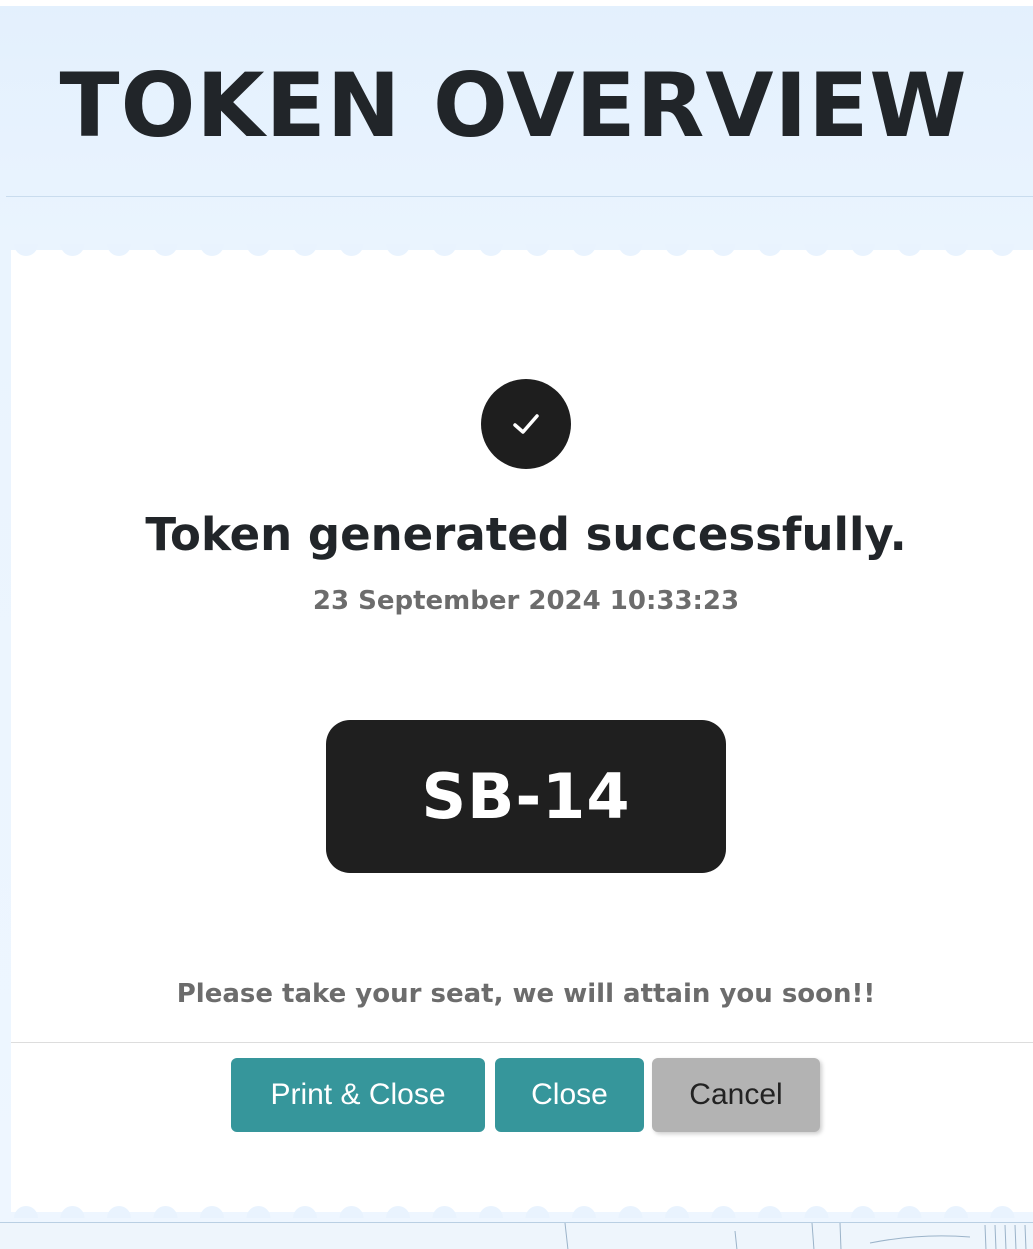 Image resolution: width=1033 pixels, height=1249 pixels. Describe the element at coordinates (516, 1235) in the screenshot. I see `background-footer-strip` at that location.